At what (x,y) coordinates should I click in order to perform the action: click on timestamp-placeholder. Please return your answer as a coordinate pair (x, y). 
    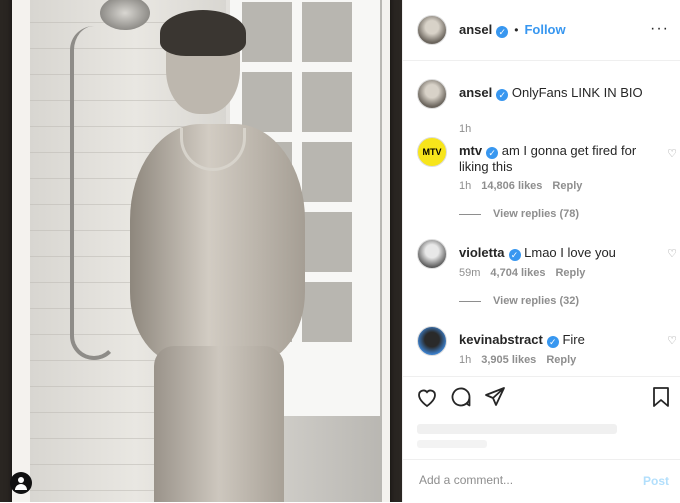
    Looking at the image, I should click on (452, 444).